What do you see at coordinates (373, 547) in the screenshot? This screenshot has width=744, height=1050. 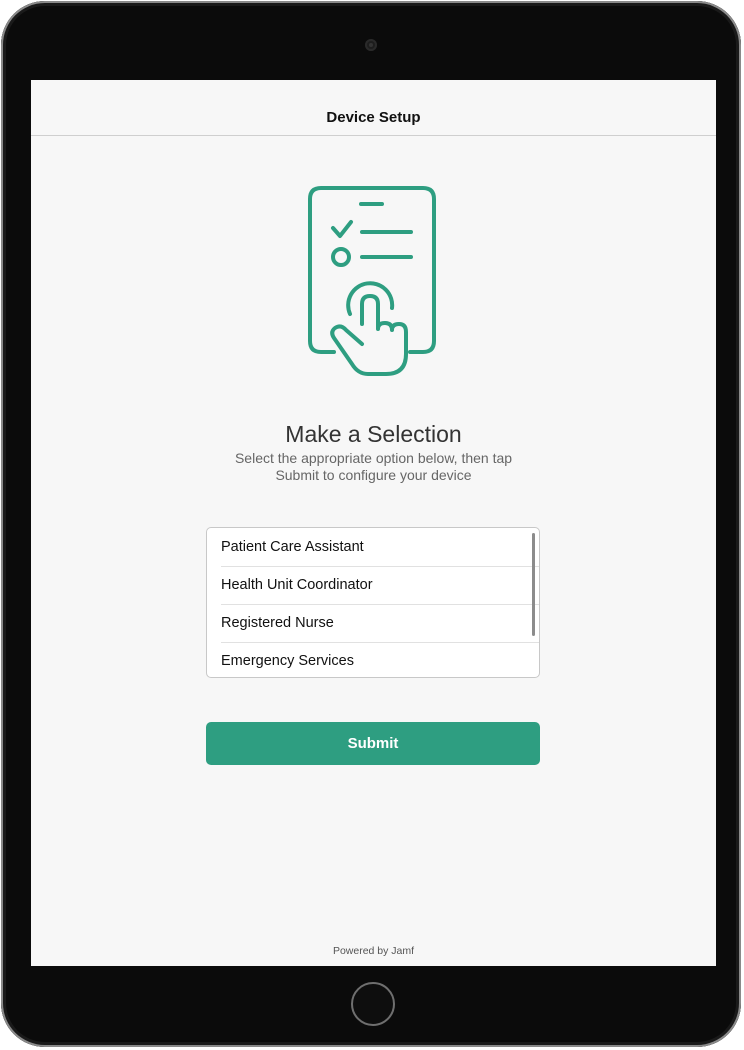 I see `option-patient-care-assistant: Patient Care Assistant` at bounding box center [373, 547].